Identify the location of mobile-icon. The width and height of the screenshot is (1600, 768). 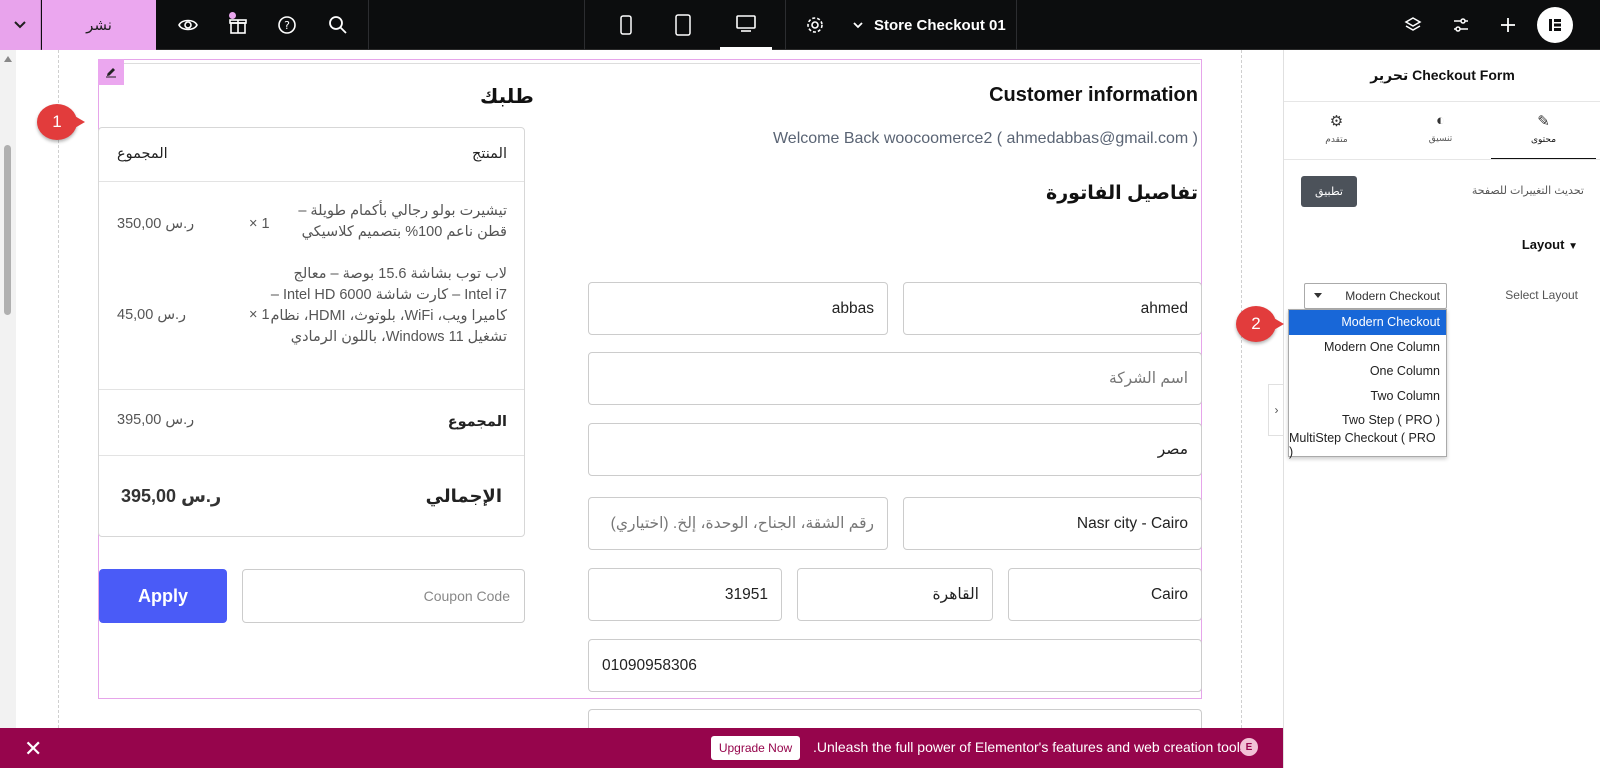
(626, 25).